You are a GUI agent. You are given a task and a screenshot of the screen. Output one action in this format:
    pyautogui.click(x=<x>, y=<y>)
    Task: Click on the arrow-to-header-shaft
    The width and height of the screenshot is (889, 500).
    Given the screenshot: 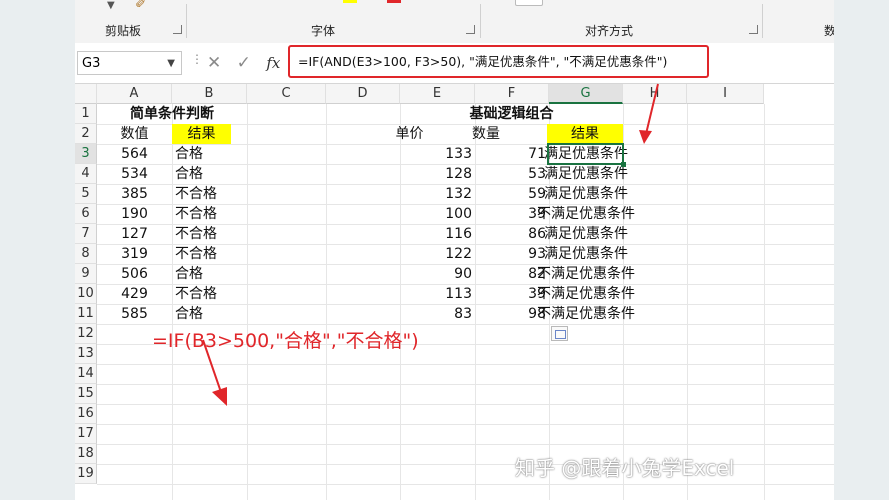 What is the action you would take?
    pyautogui.click(x=652, y=109)
    